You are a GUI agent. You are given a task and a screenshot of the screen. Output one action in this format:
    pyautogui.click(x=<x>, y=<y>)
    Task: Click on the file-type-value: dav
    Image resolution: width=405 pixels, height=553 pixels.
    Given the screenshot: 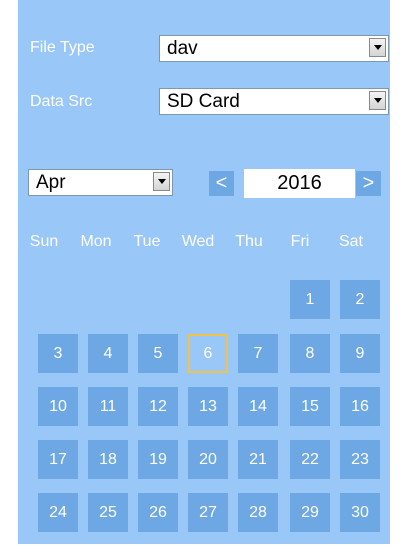 What is the action you would take?
    pyautogui.click(x=182, y=48)
    